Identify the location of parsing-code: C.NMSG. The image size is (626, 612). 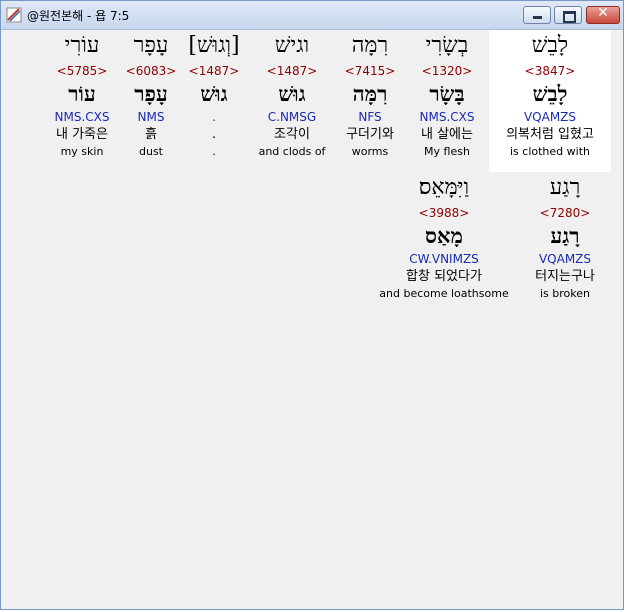
(292, 117).